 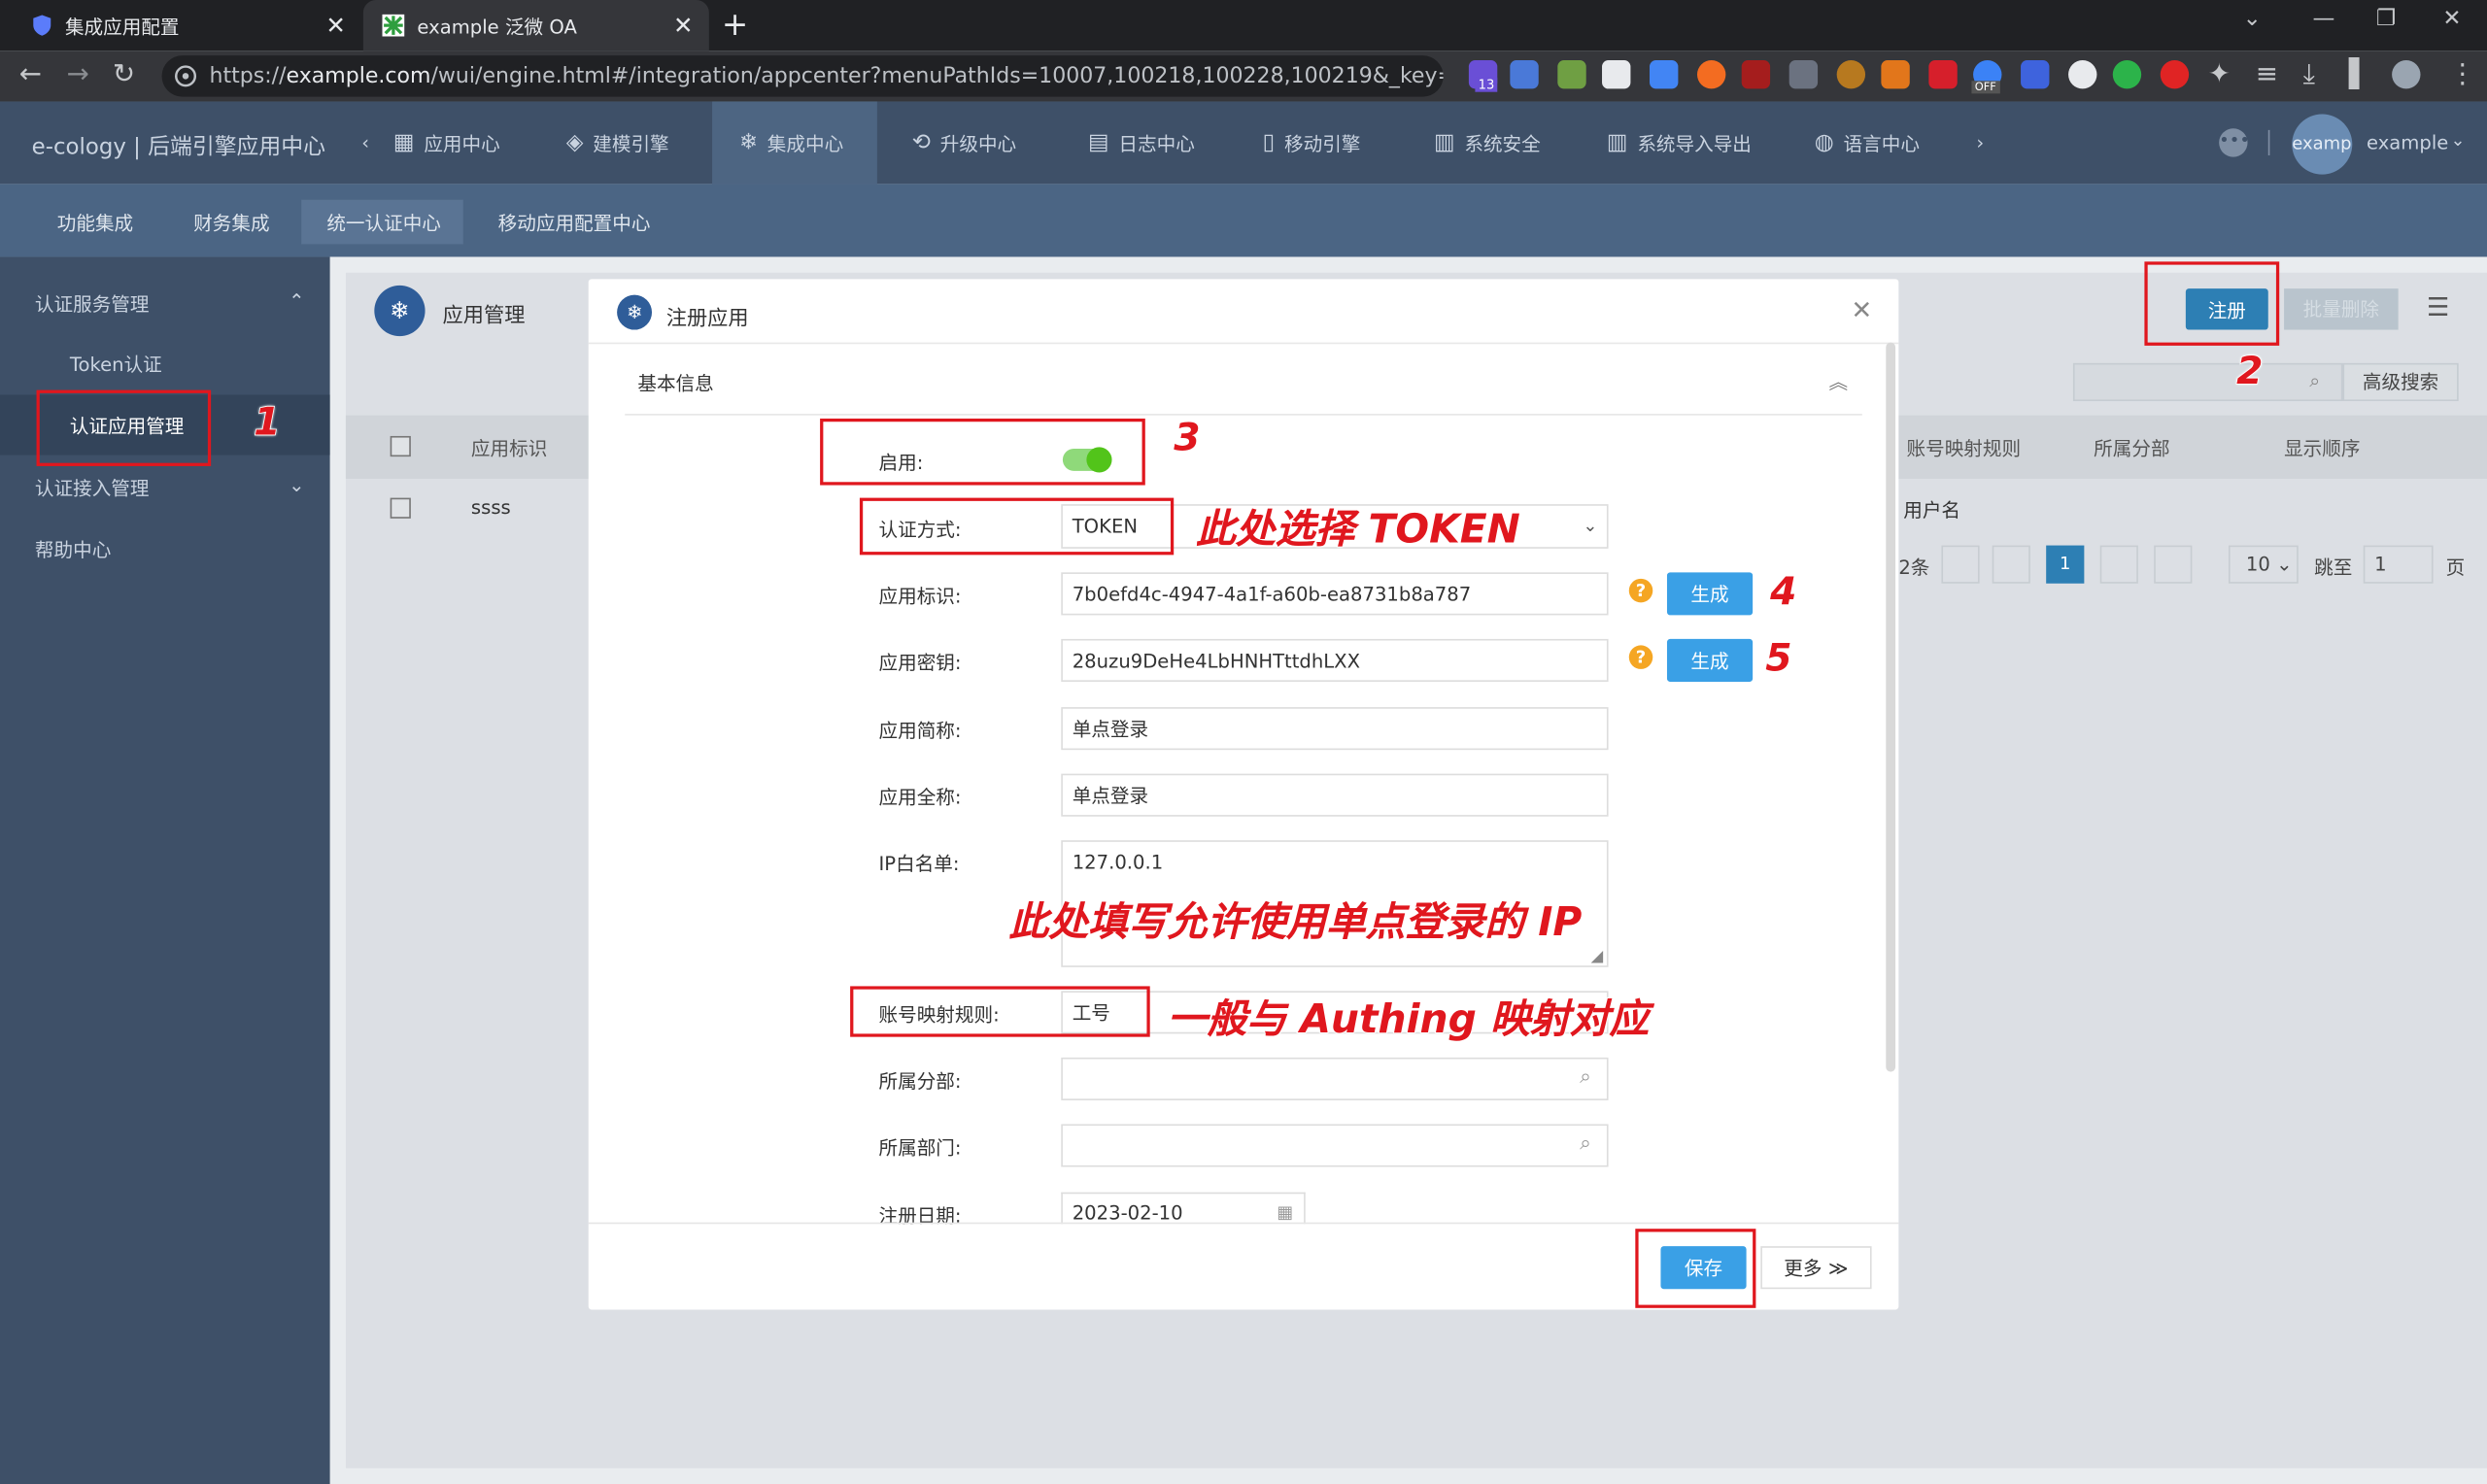 What do you see at coordinates (1960, 564) in the screenshot?
I see `first-page-button` at bounding box center [1960, 564].